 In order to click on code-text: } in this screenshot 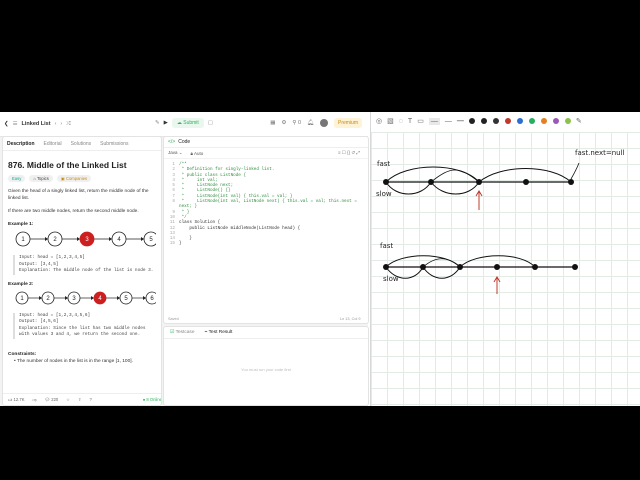, I will do `click(180, 244)`.